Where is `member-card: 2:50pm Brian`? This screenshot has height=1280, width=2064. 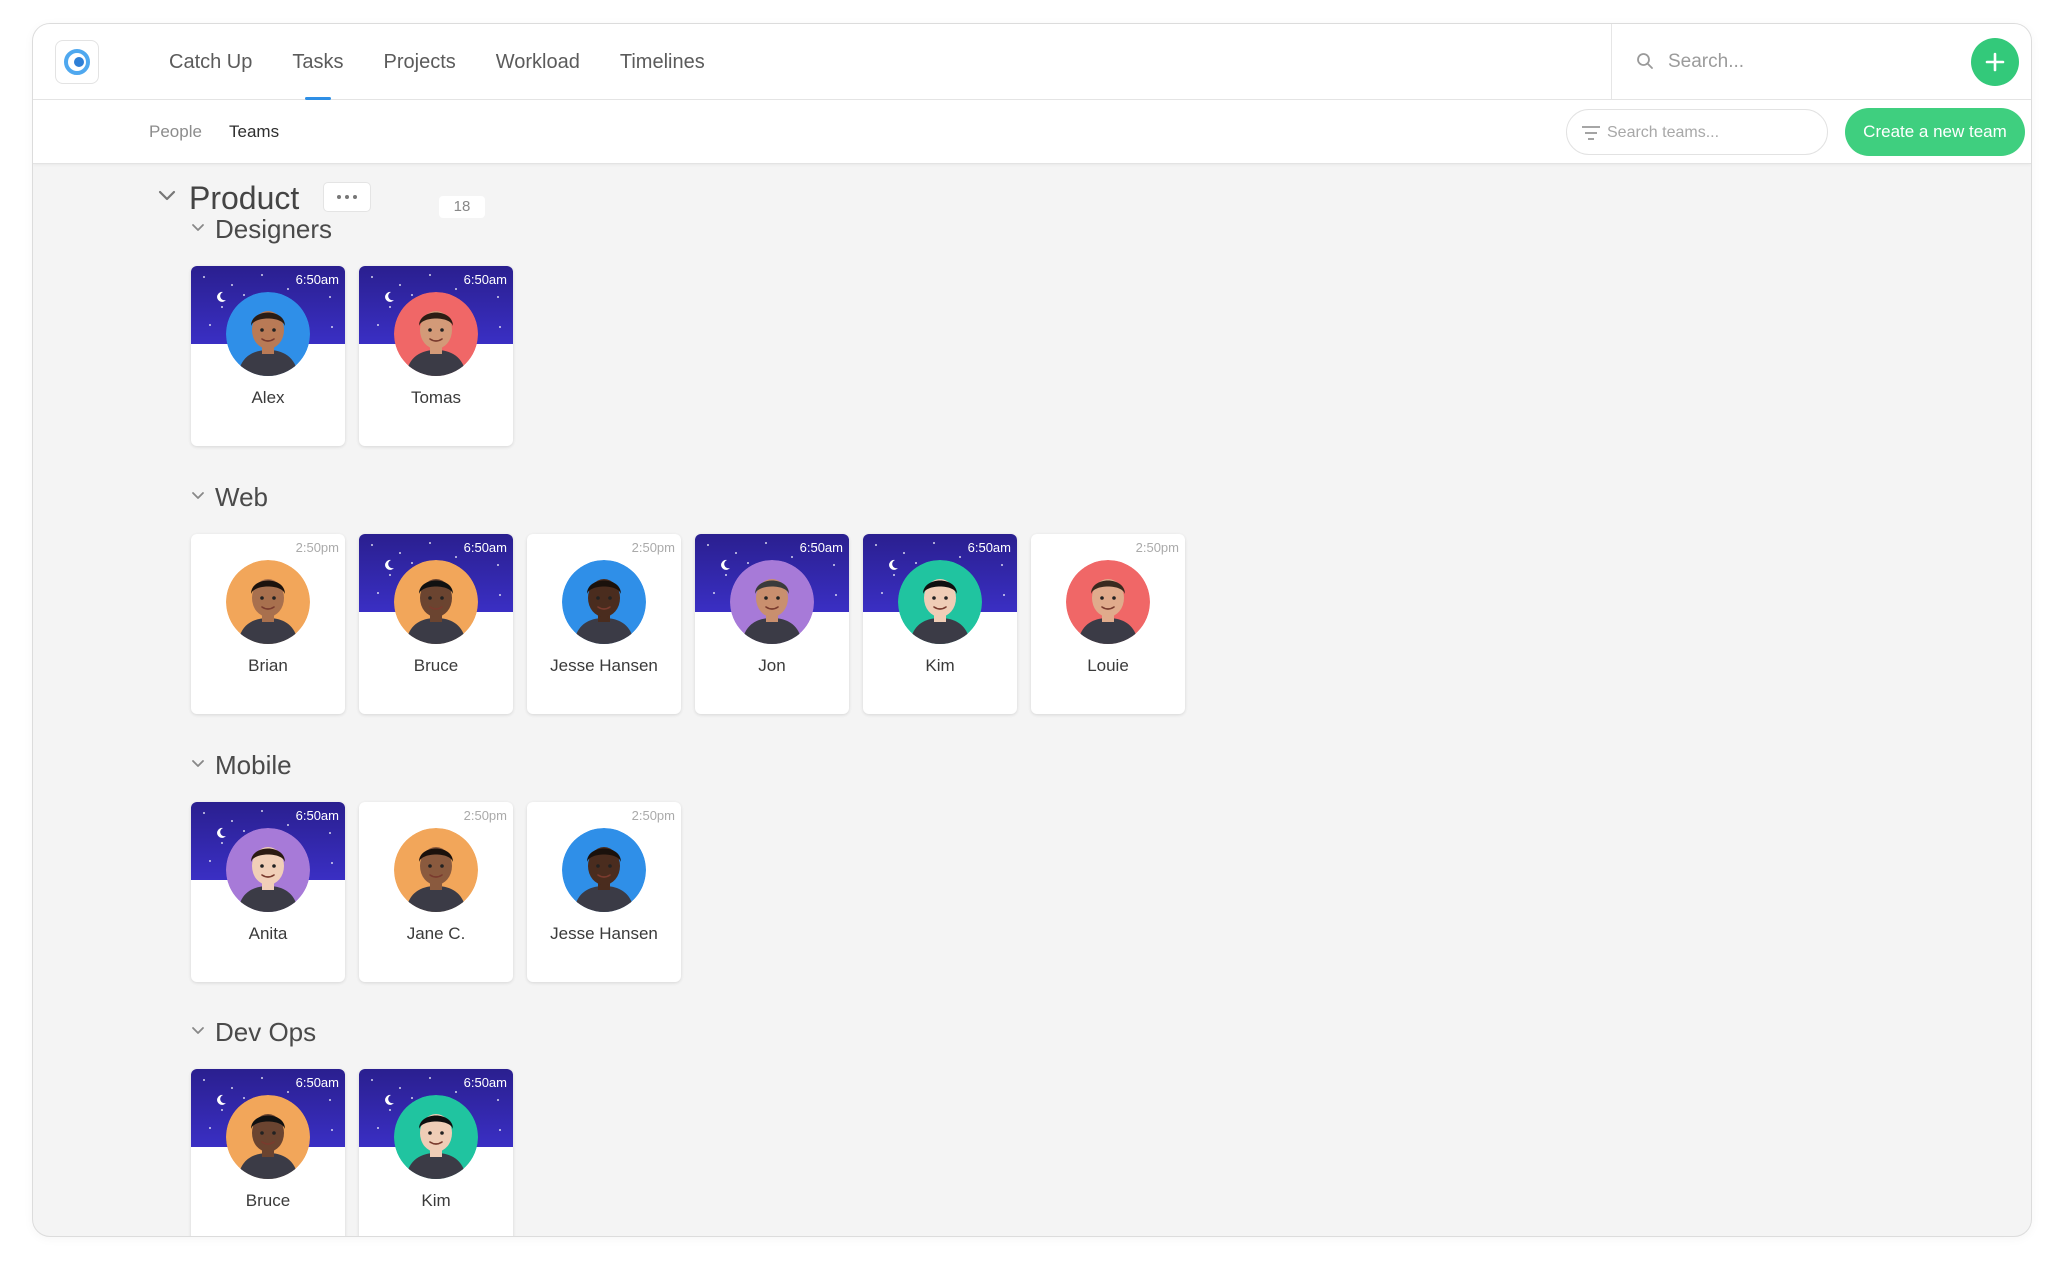 member-card: 2:50pm Brian is located at coordinates (268, 624).